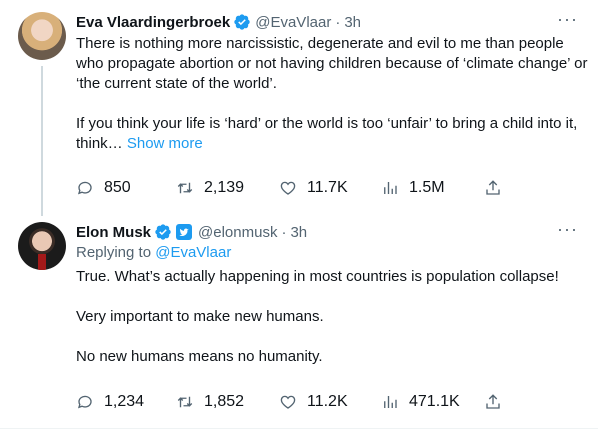 This screenshot has height=429, width=598. I want to click on reply-button: 1,234, so click(110, 402).